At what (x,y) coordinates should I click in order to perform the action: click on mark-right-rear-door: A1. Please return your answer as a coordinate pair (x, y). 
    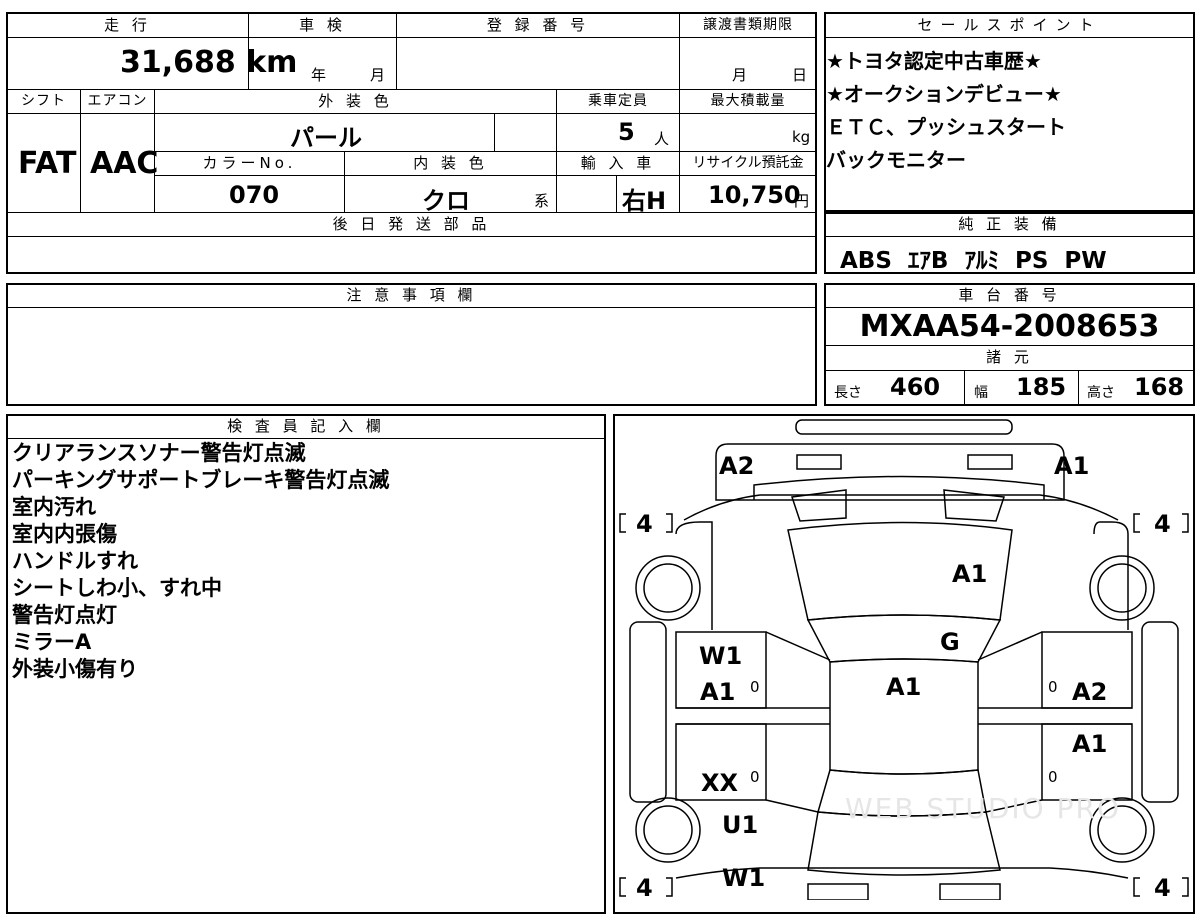
    Looking at the image, I should click on (1090, 744).